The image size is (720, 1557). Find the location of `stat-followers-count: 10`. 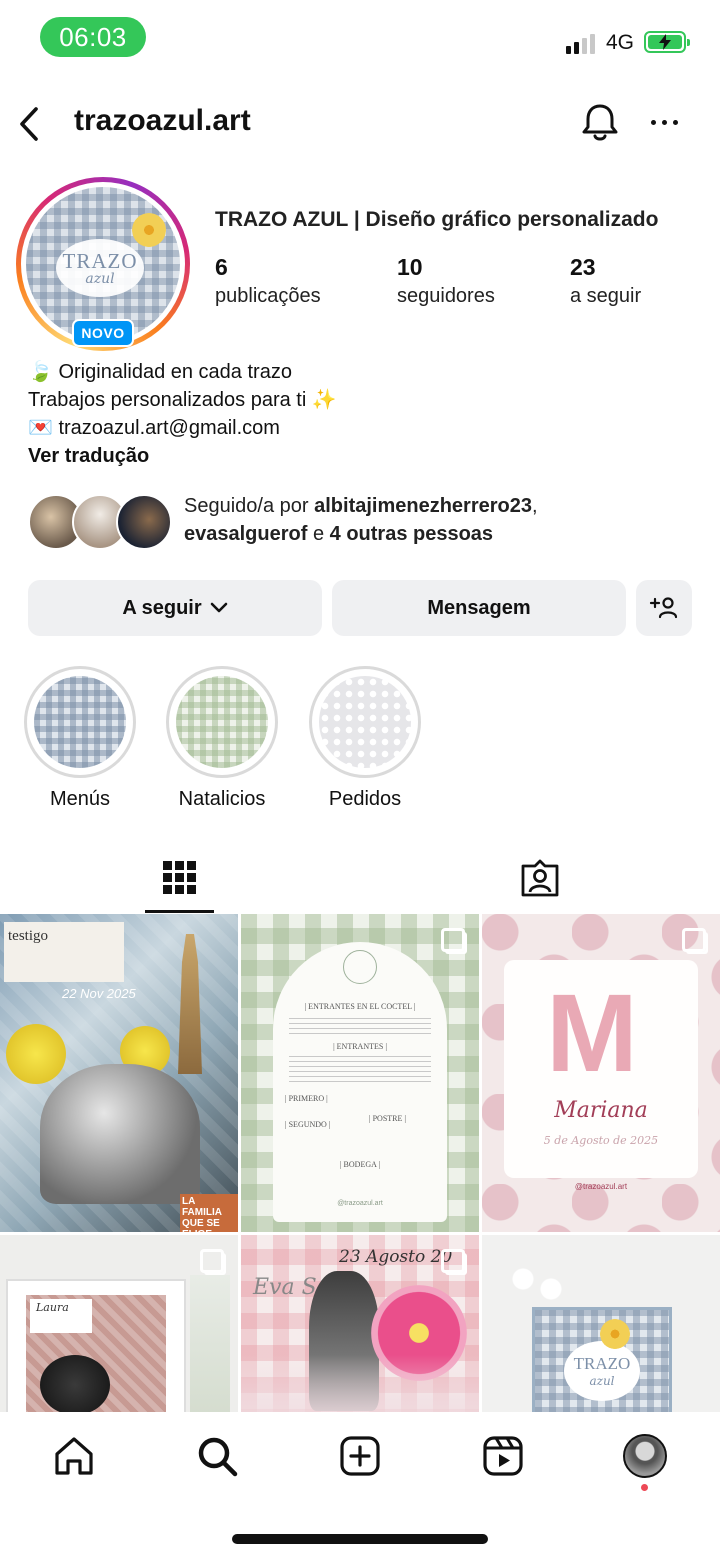

stat-followers-count: 10 is located at coordinates (410, 267).